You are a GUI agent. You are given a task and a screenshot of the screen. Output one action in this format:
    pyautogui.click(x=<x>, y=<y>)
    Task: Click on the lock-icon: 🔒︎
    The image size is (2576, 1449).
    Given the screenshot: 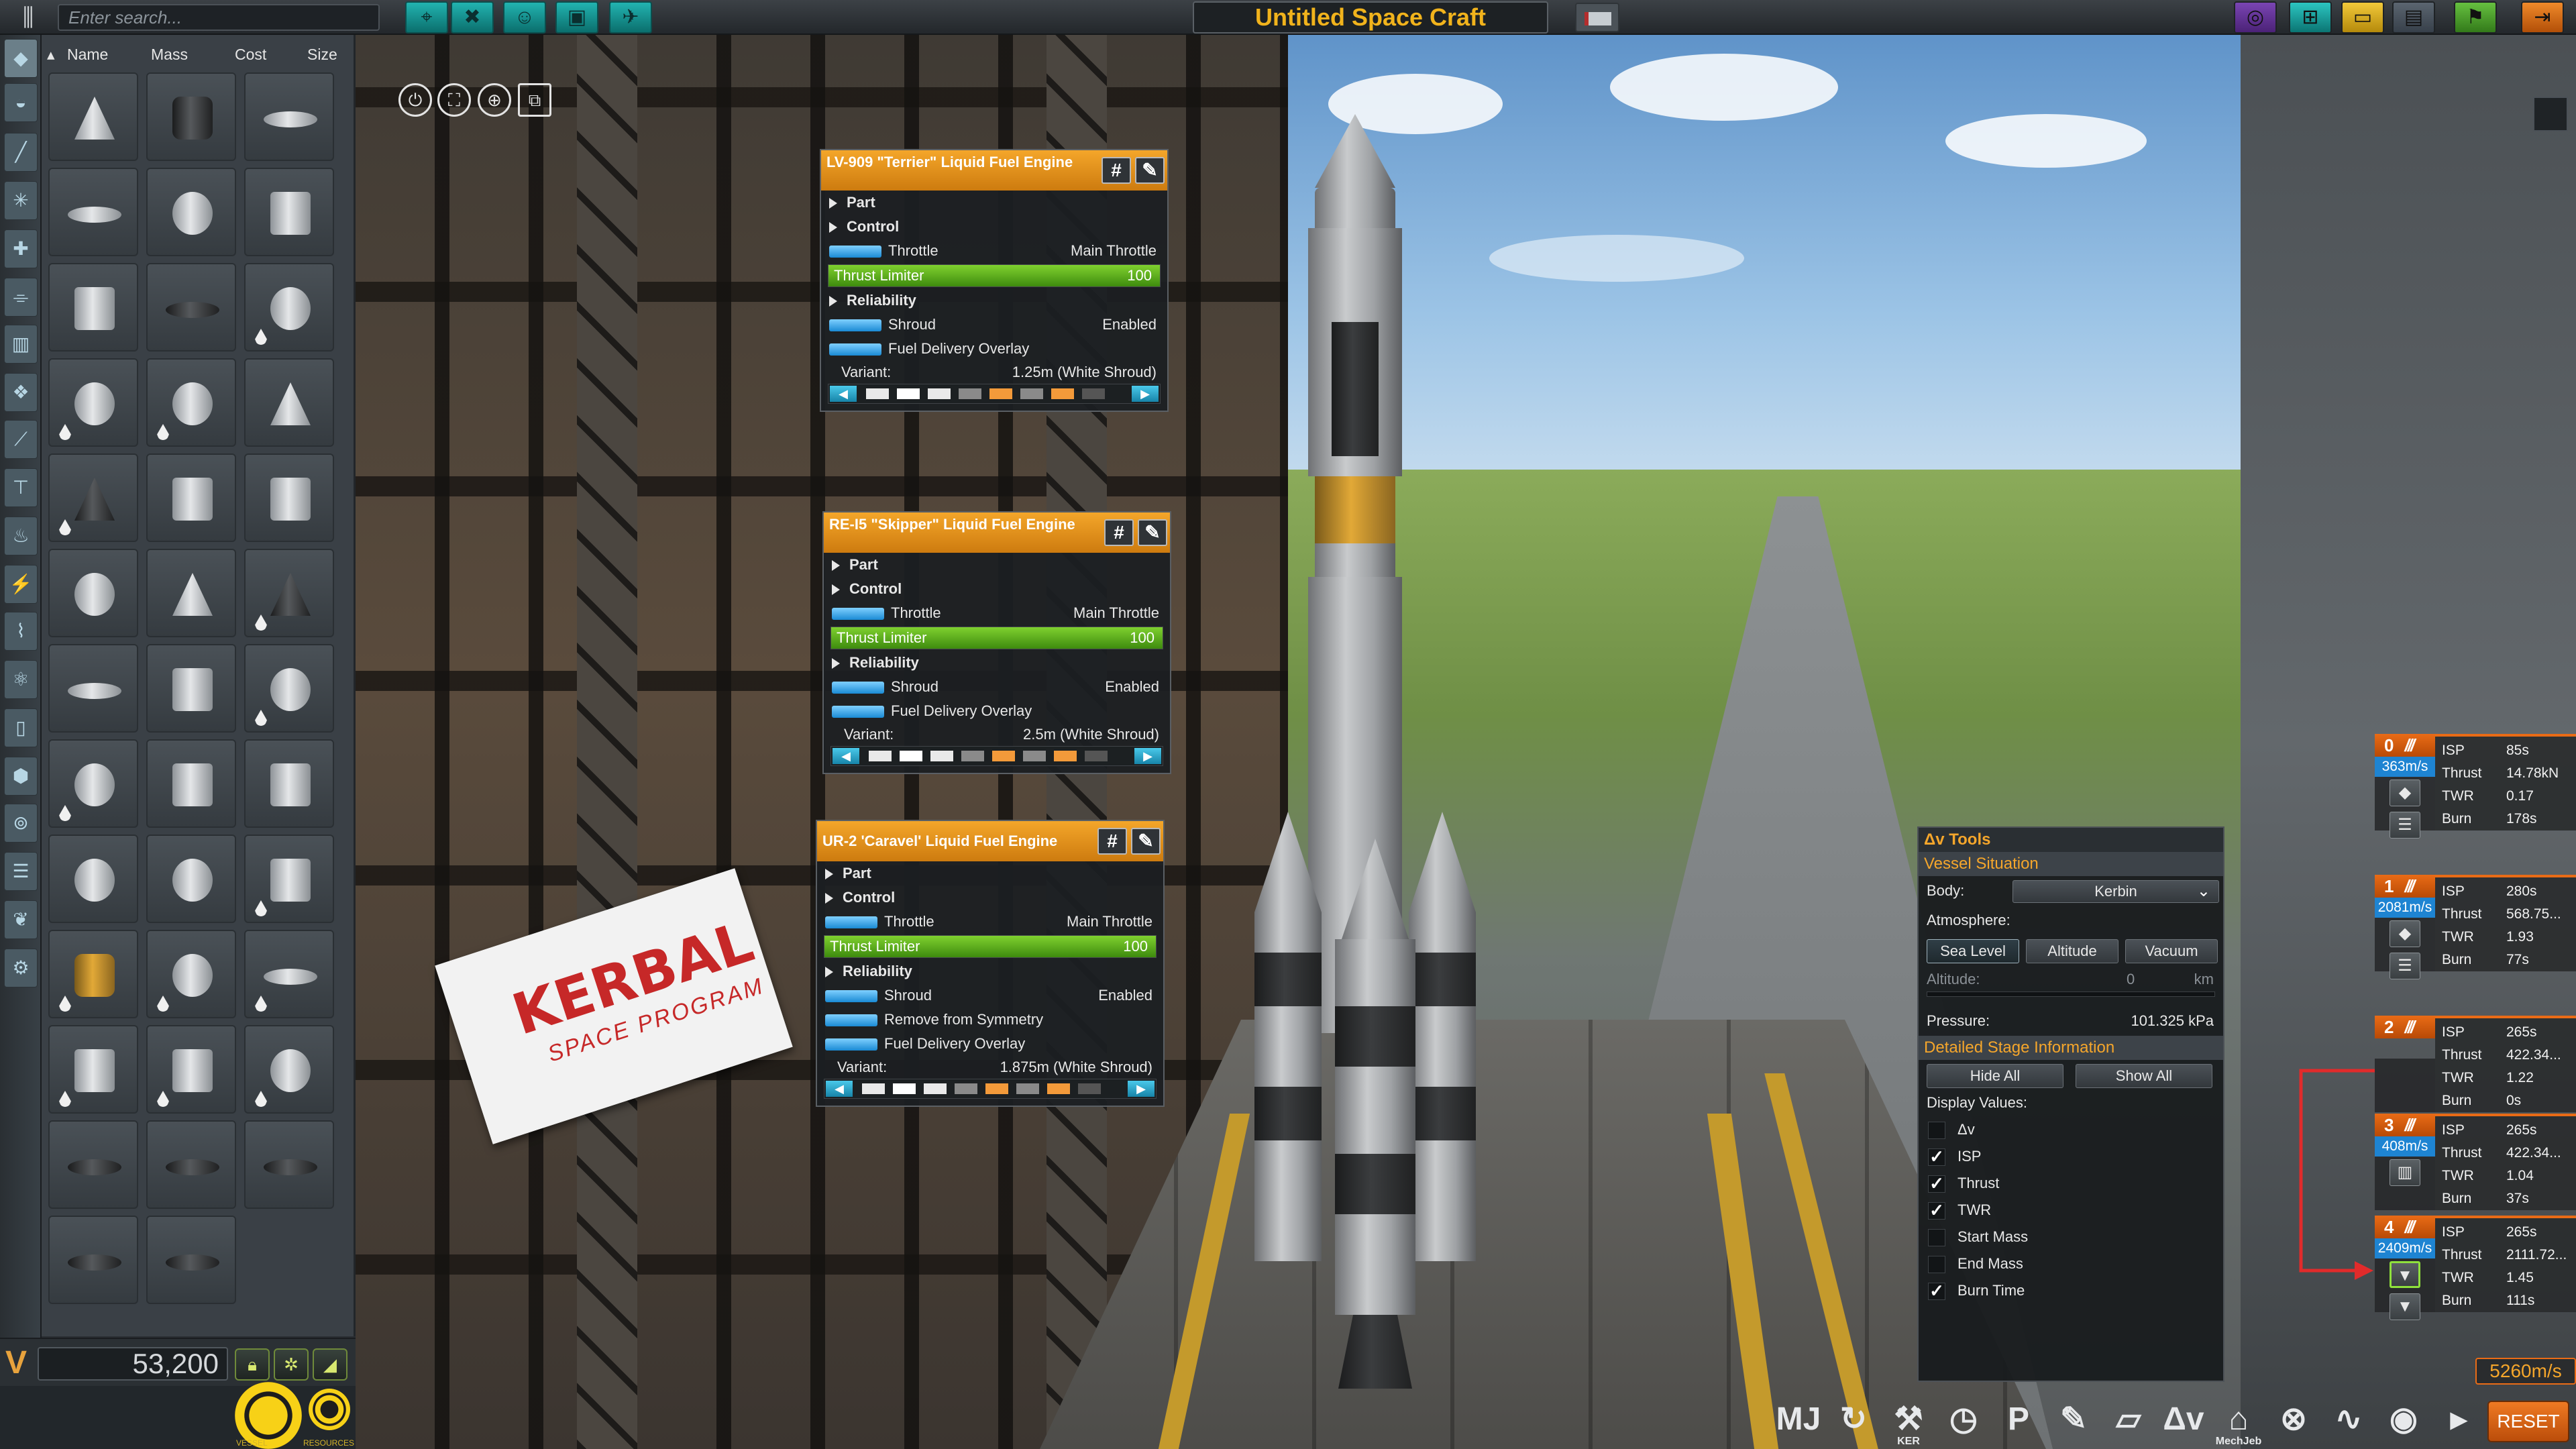 What is the action you would take?
    pyautogui.click(x=252, y=1364)
    